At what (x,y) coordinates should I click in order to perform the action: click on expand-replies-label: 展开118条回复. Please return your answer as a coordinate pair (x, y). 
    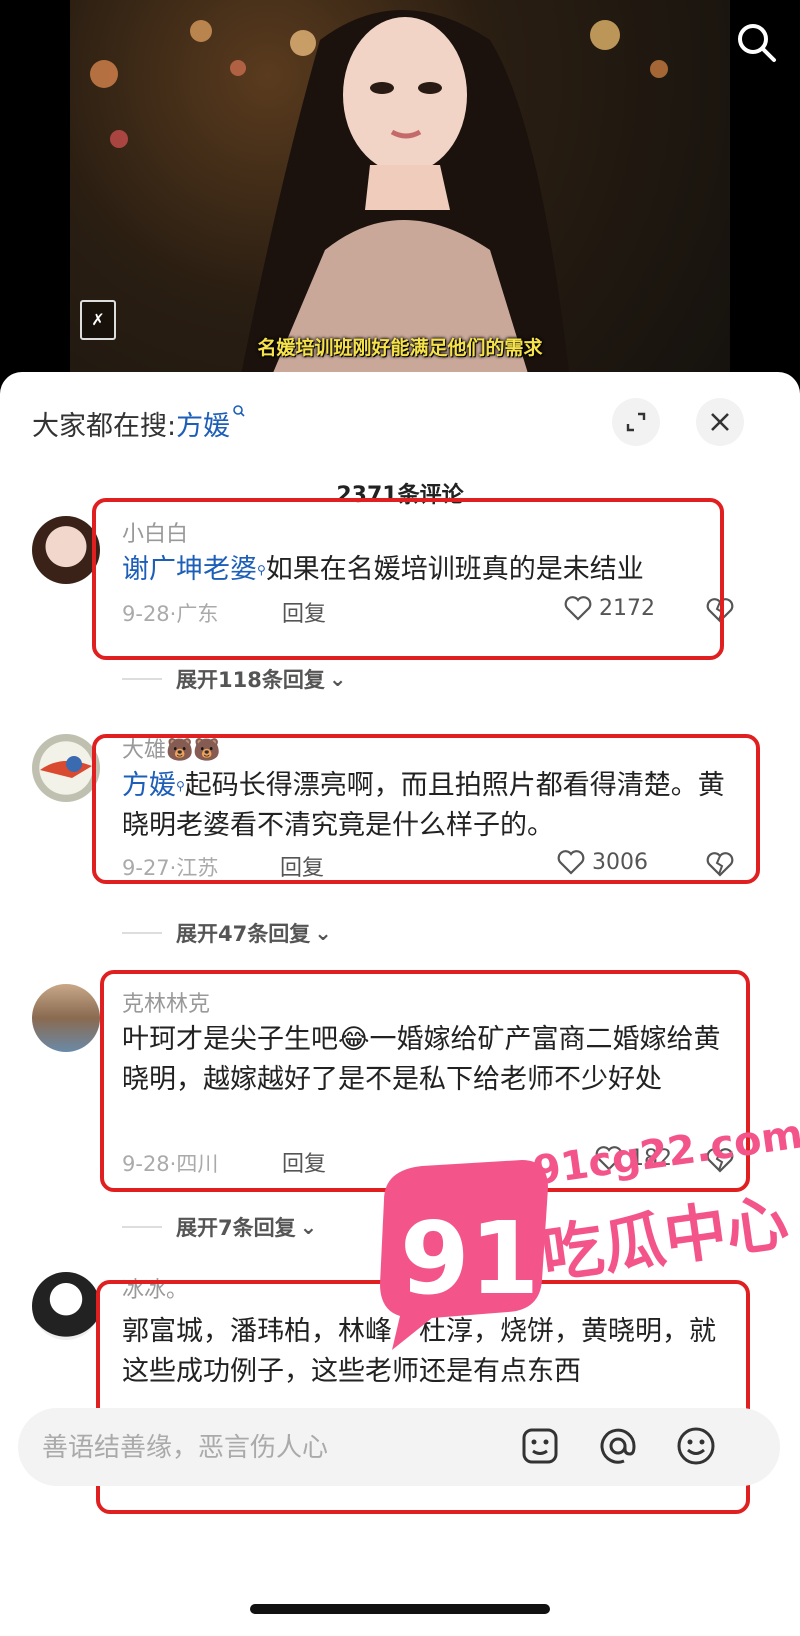
    Looking at the image, I should click on (250, 680).